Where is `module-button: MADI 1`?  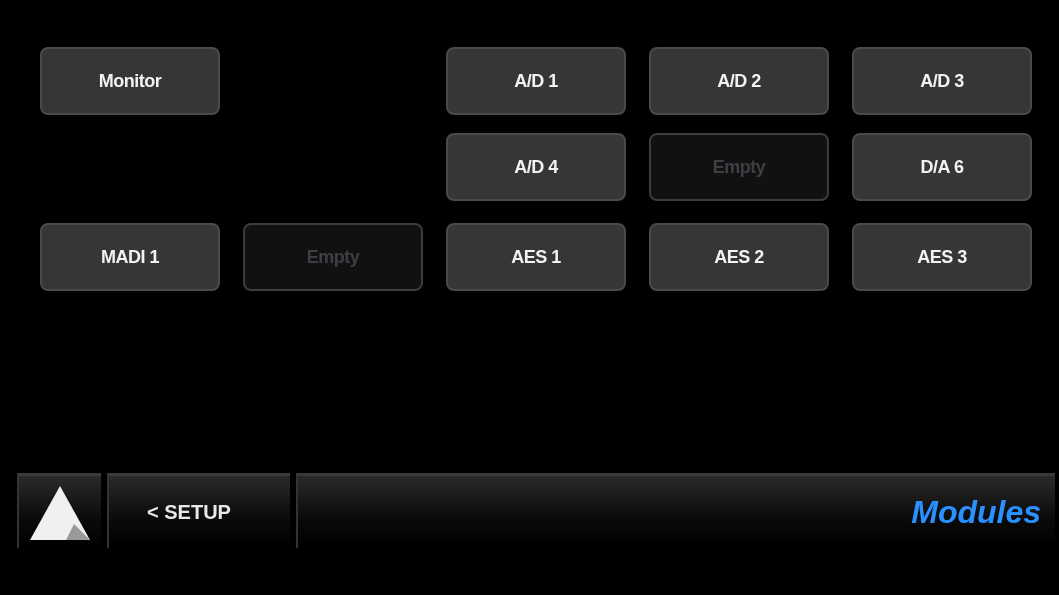 module-button: MADI 1 is located at coordinates (130, 257).